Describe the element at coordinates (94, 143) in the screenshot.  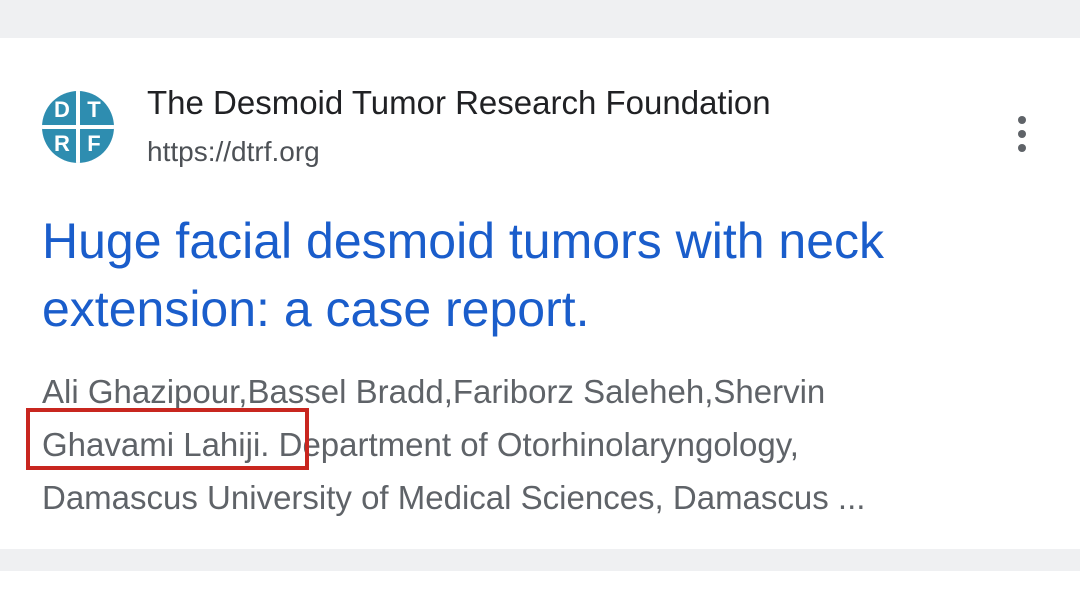
I see `logo-letter-f: F` at that location.